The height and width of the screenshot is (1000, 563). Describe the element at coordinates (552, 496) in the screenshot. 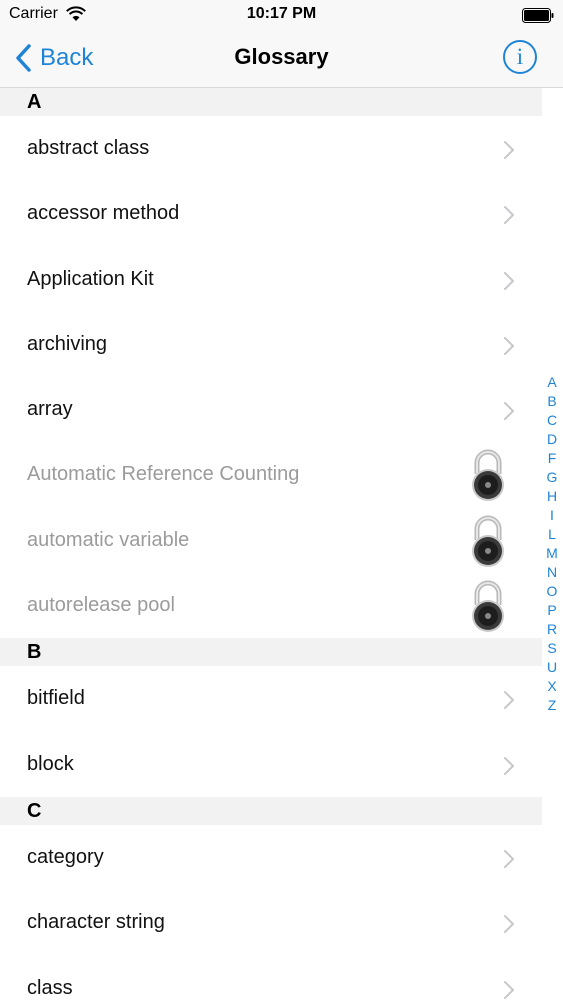

I see `index-letter-h: H` at that location.